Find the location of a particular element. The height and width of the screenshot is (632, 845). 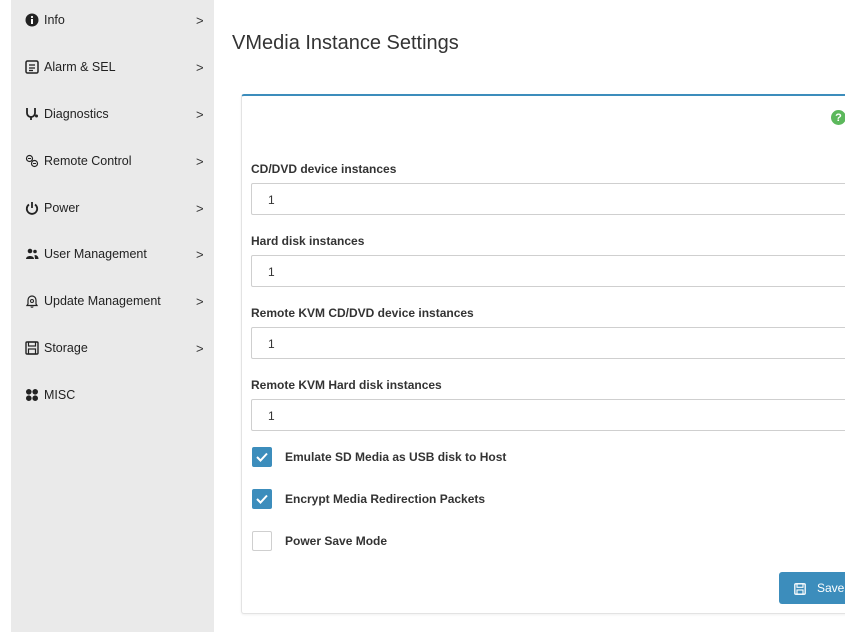

sidebar-item-label: Power is located at coordinates (62, 208).